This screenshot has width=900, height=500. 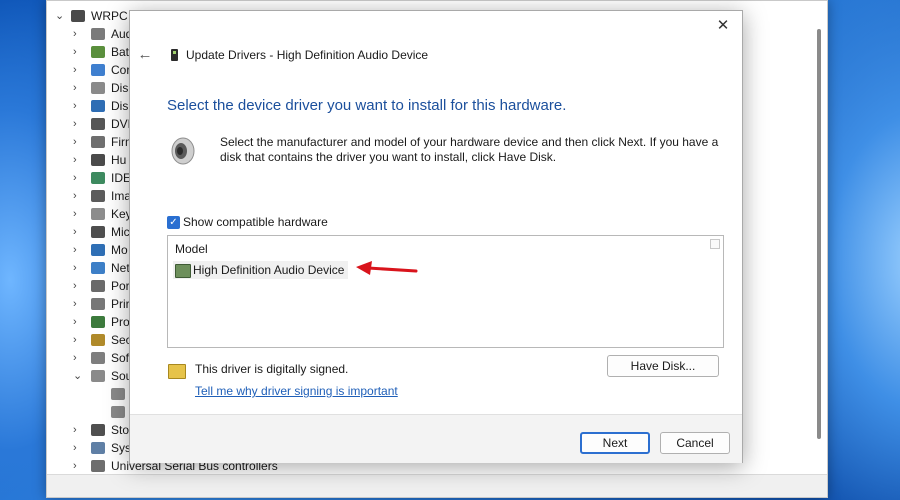 I want to click on cancel-button: Cancel, so click(x=695, y=443).